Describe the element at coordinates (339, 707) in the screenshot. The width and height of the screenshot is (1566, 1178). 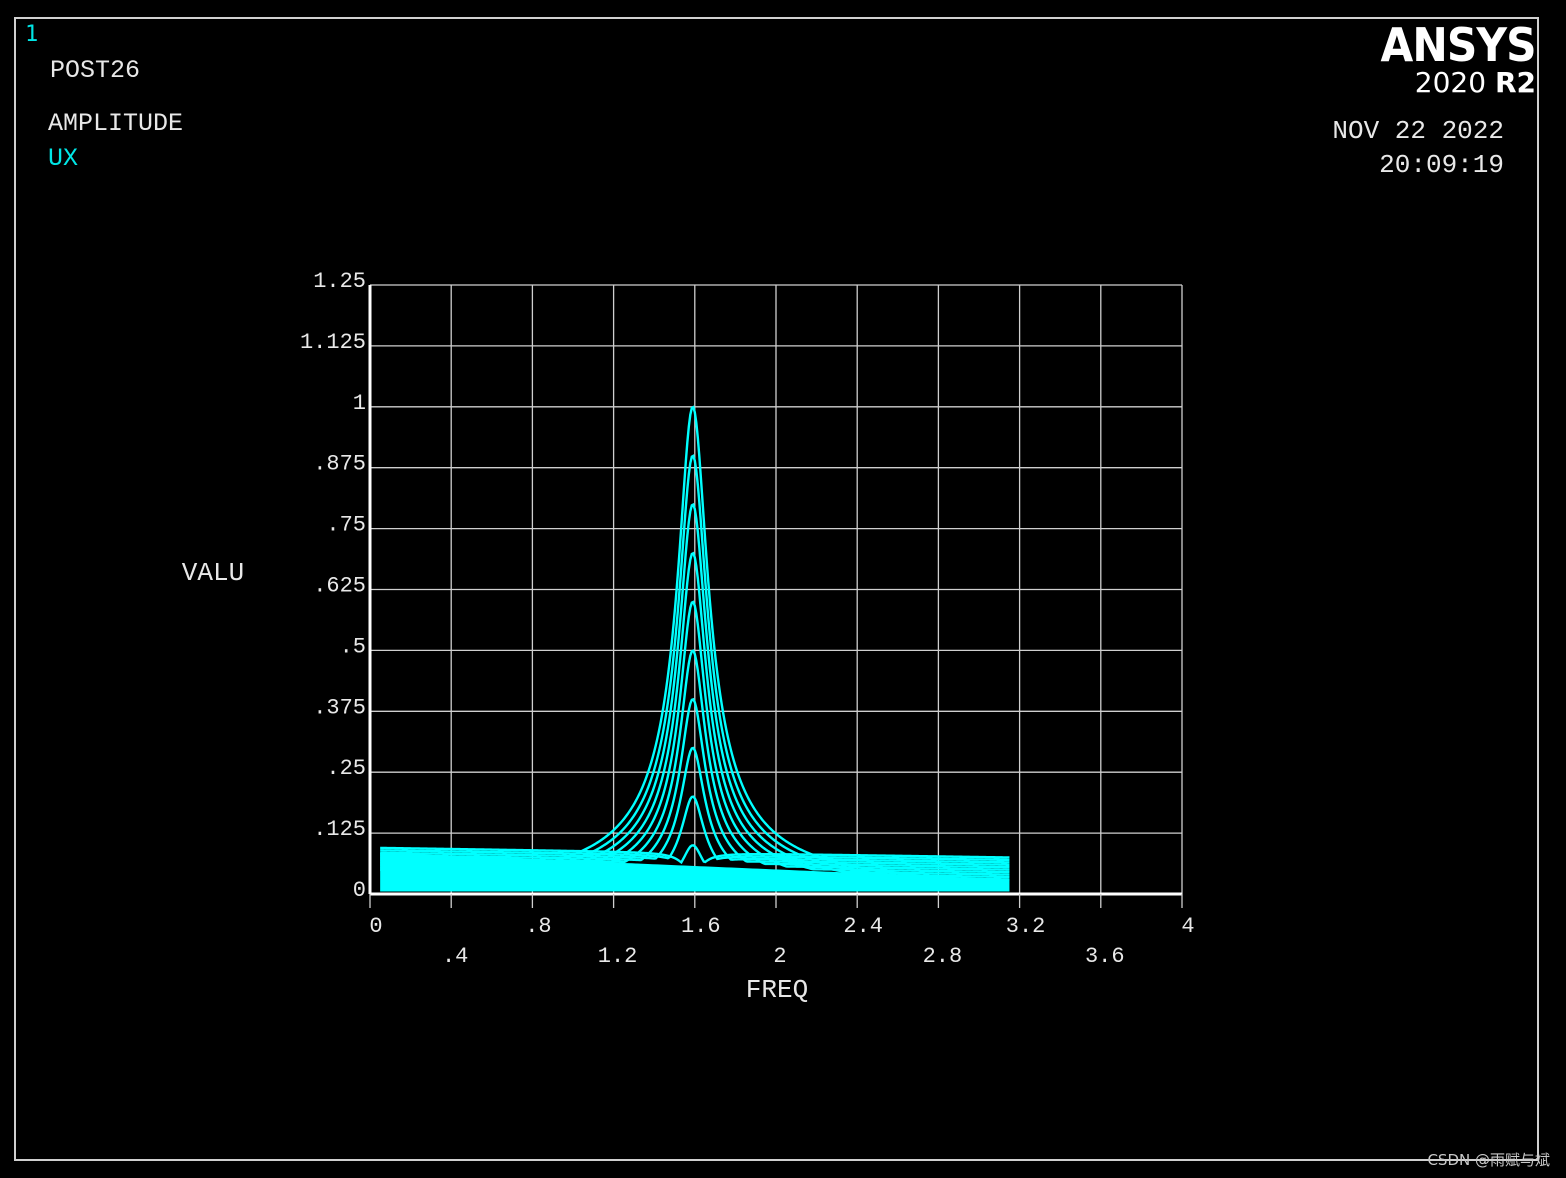
I see `y-tick-label: .375` at that location.